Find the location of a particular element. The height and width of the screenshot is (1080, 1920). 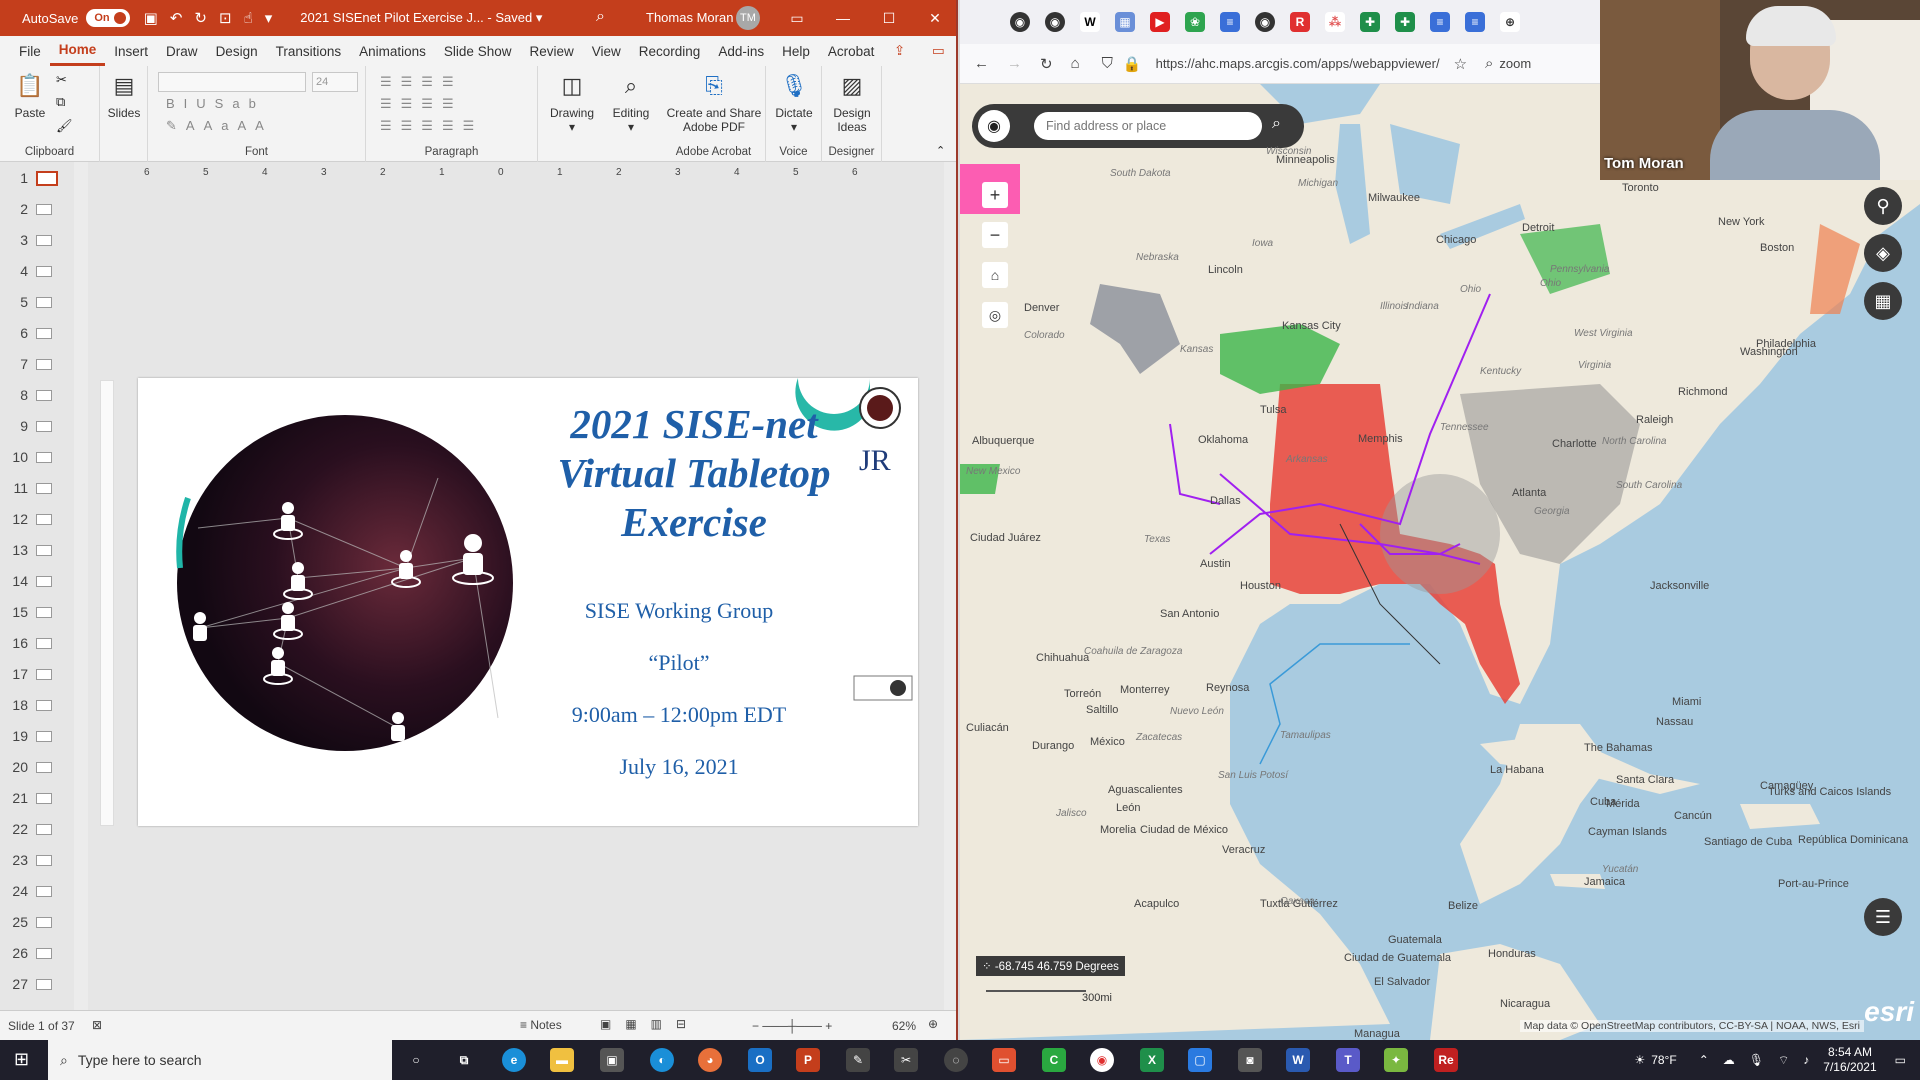

task-view-icon: ⧉ is located at coordinates (464, 1060).